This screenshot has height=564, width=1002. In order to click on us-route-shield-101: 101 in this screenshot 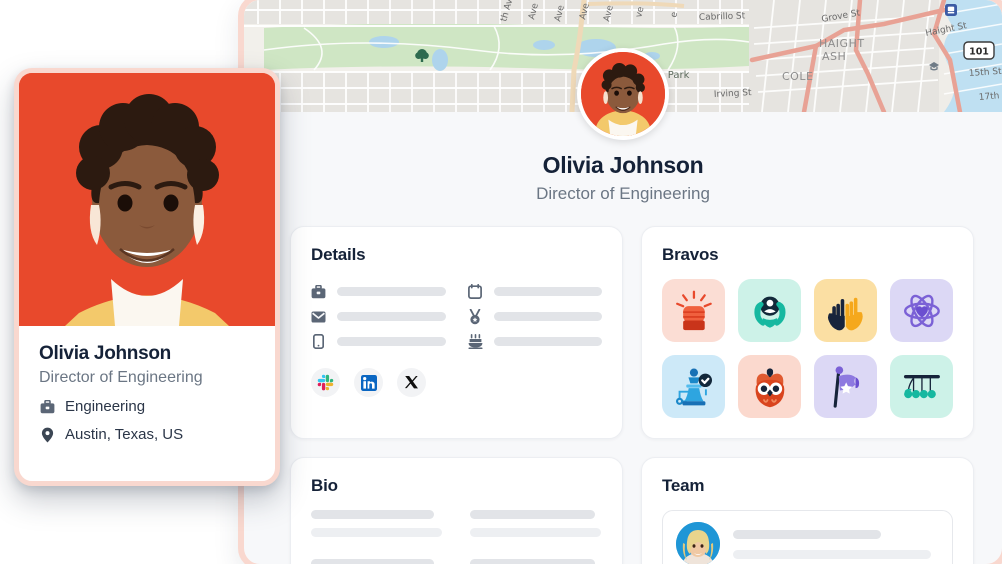, I will do `click(979, 50)`.